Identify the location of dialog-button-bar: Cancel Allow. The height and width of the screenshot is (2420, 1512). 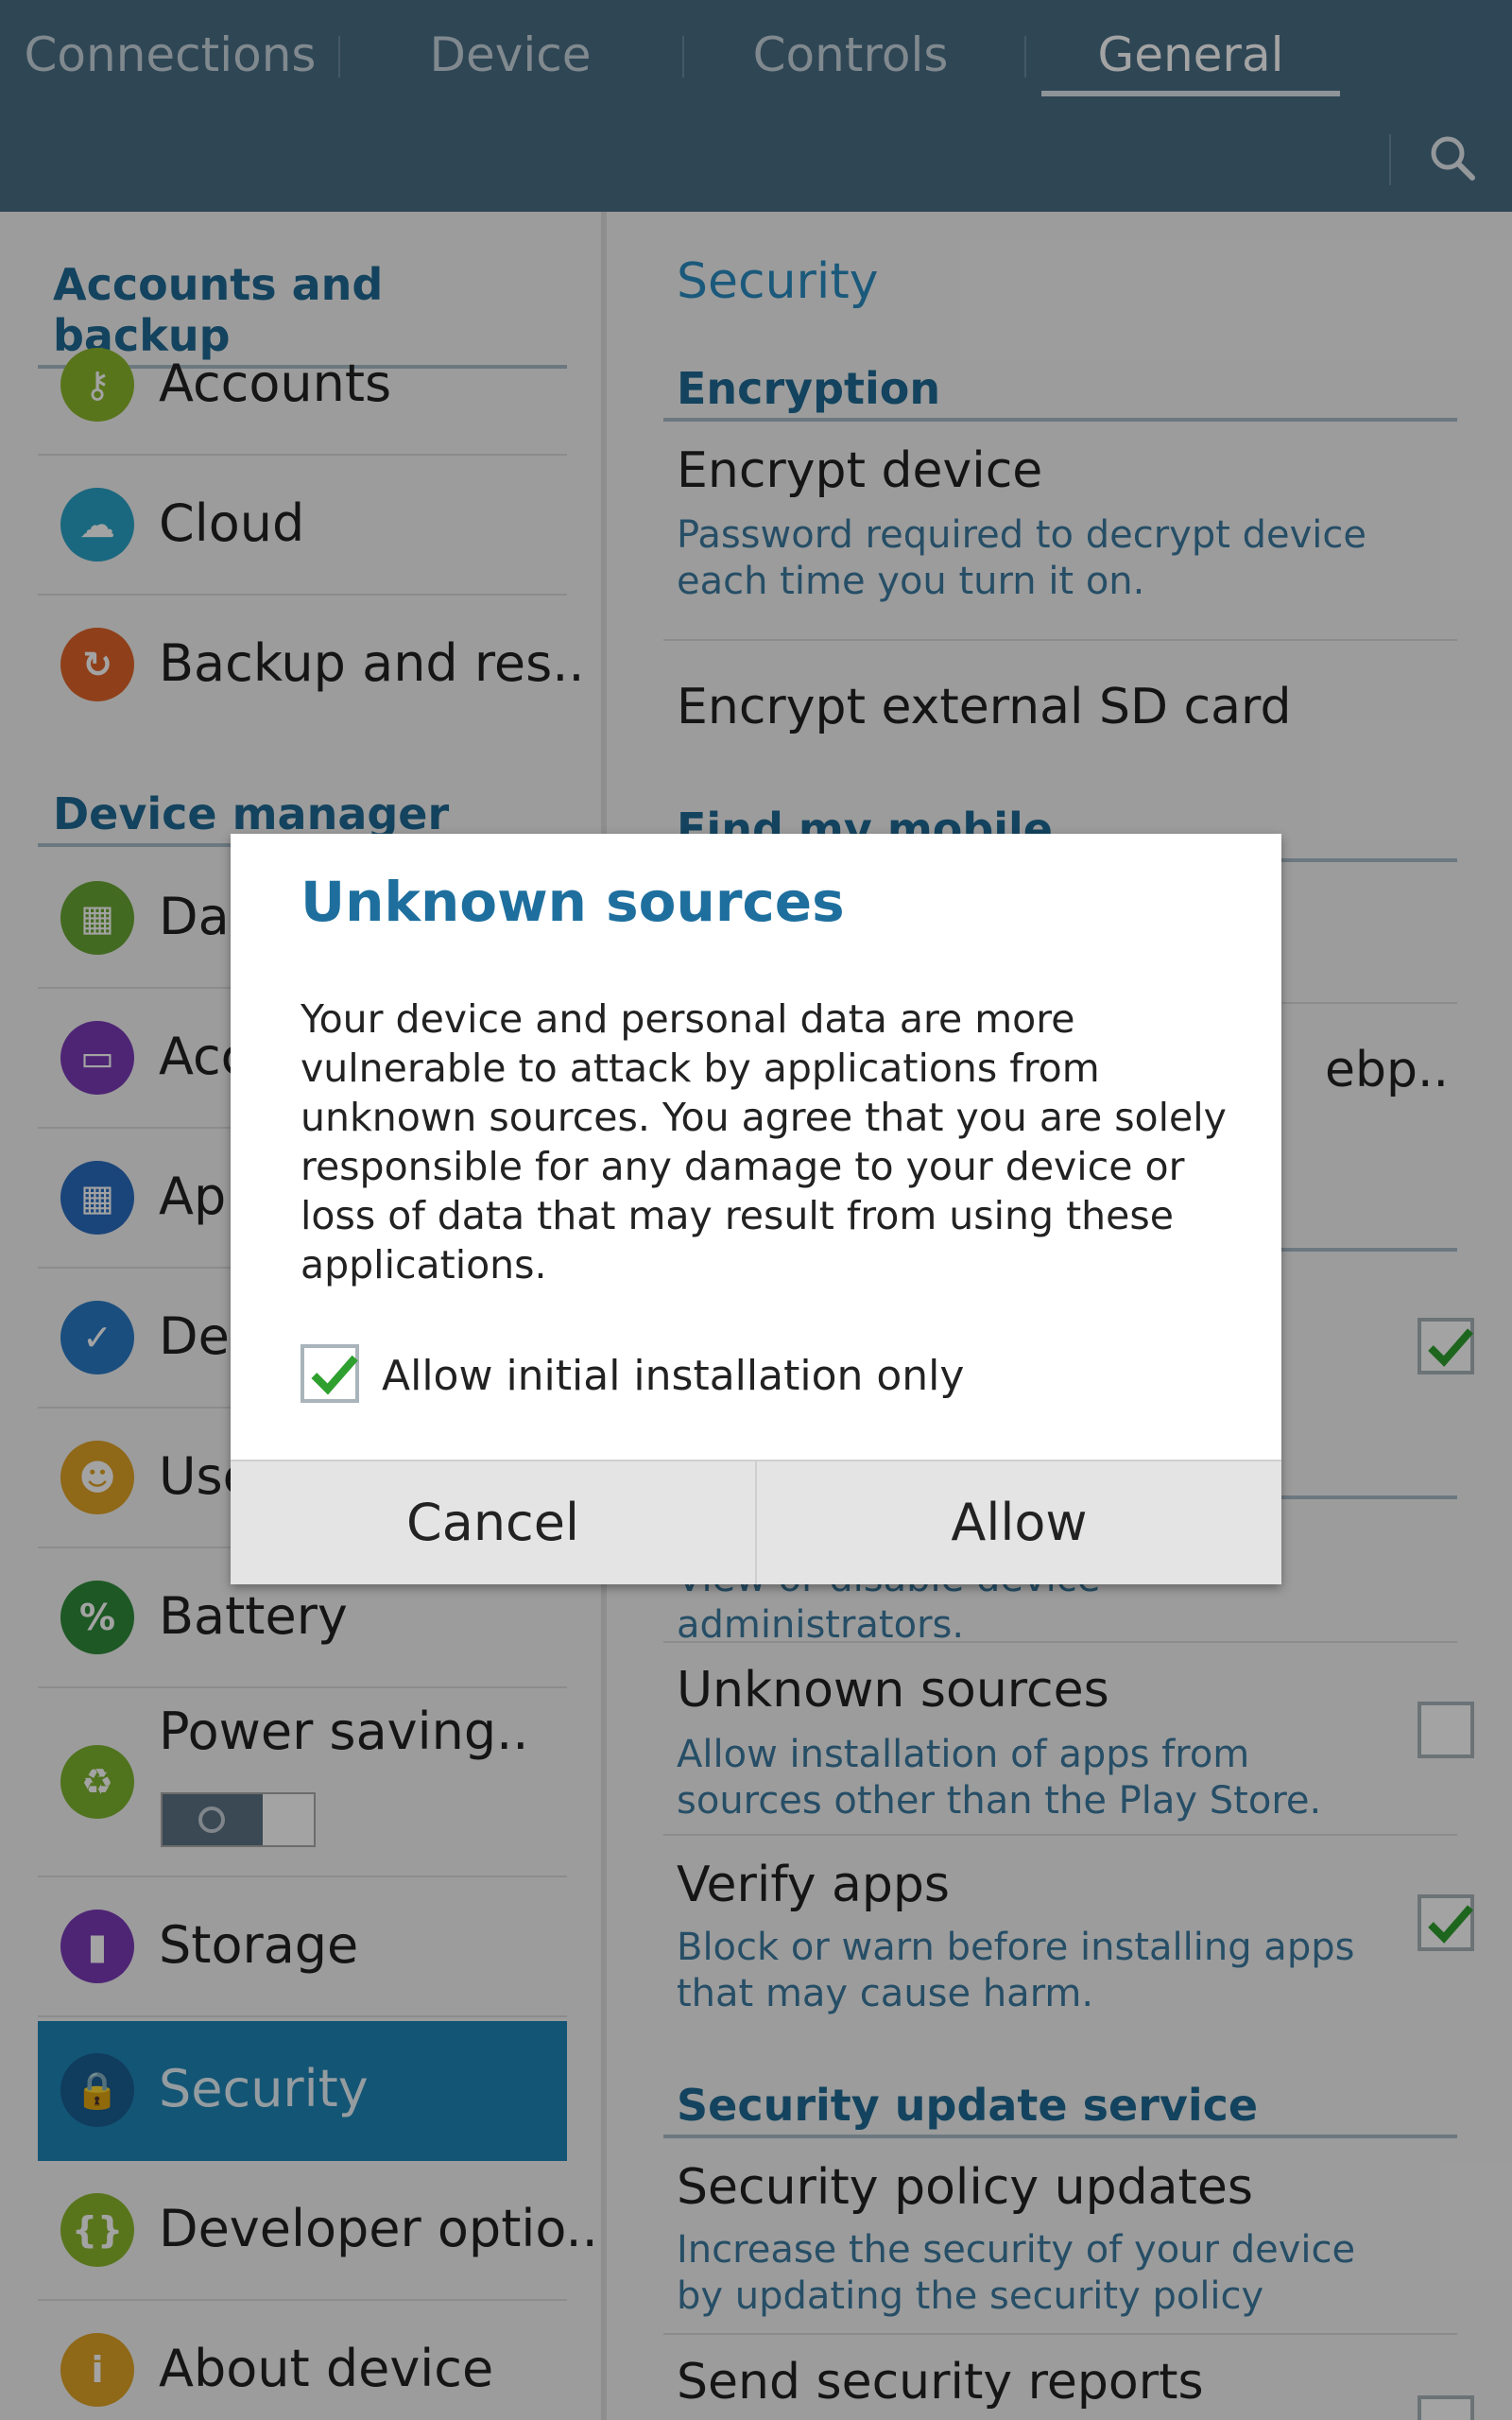
(756, 1522).